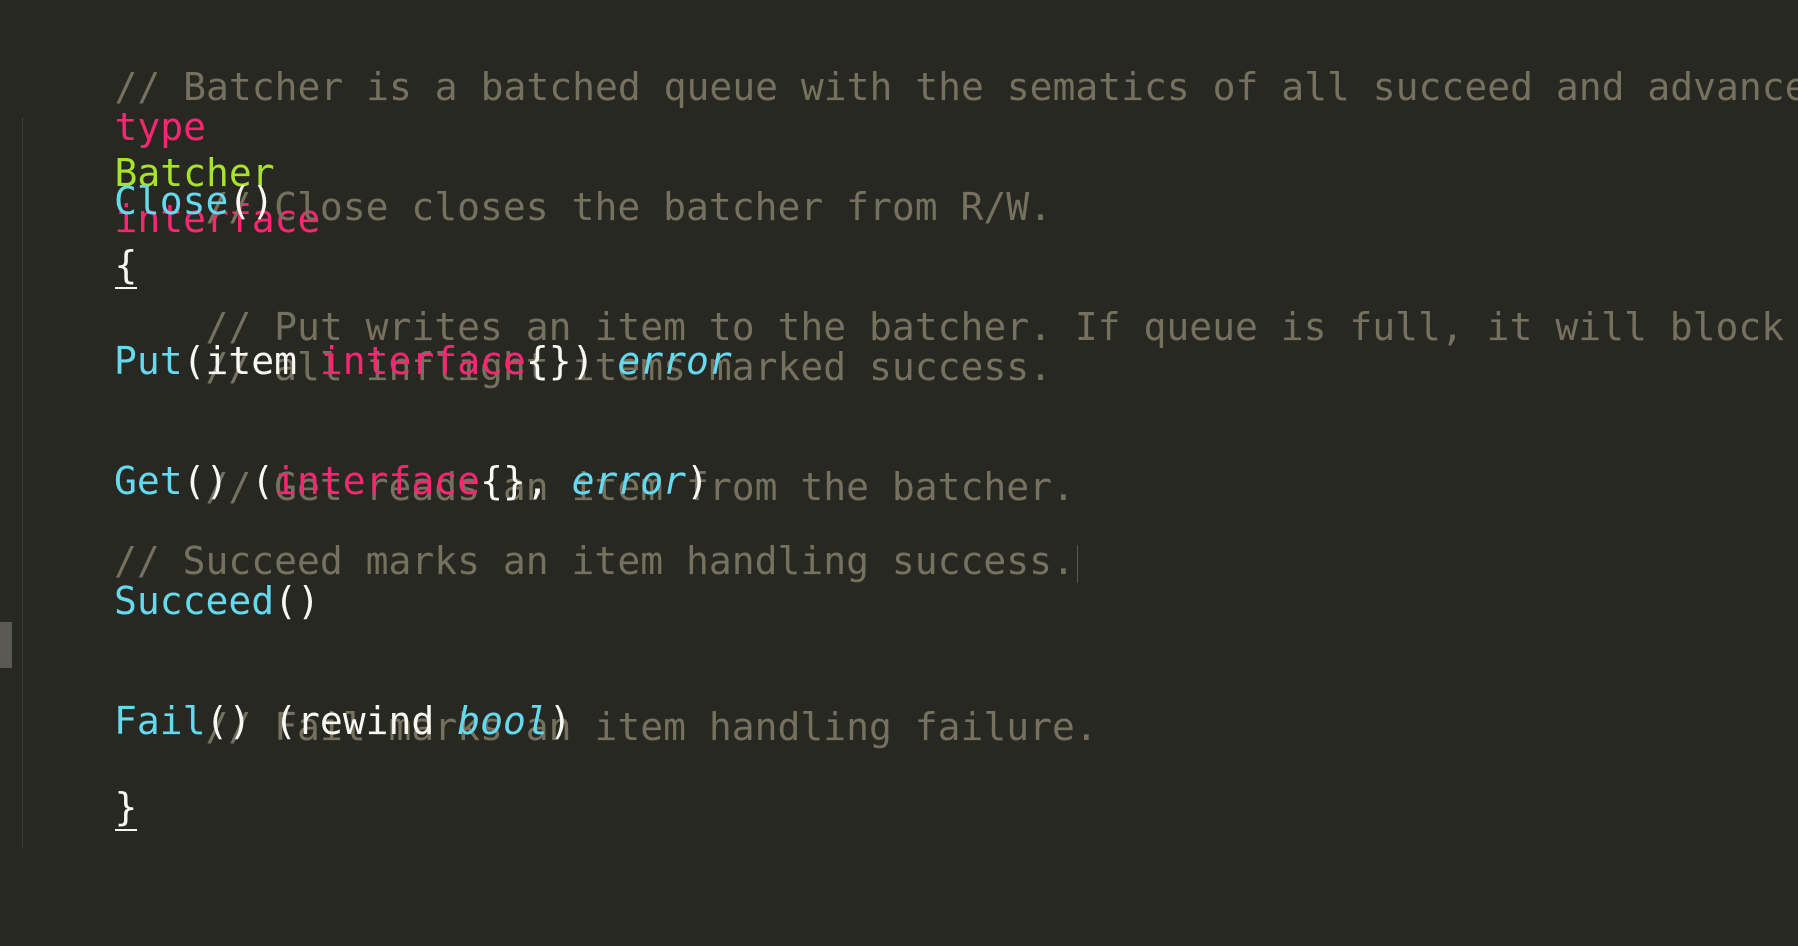 This screenshot has width=1798, height=946. I want to click on current-line-gutter-marker, so click(6, 645).